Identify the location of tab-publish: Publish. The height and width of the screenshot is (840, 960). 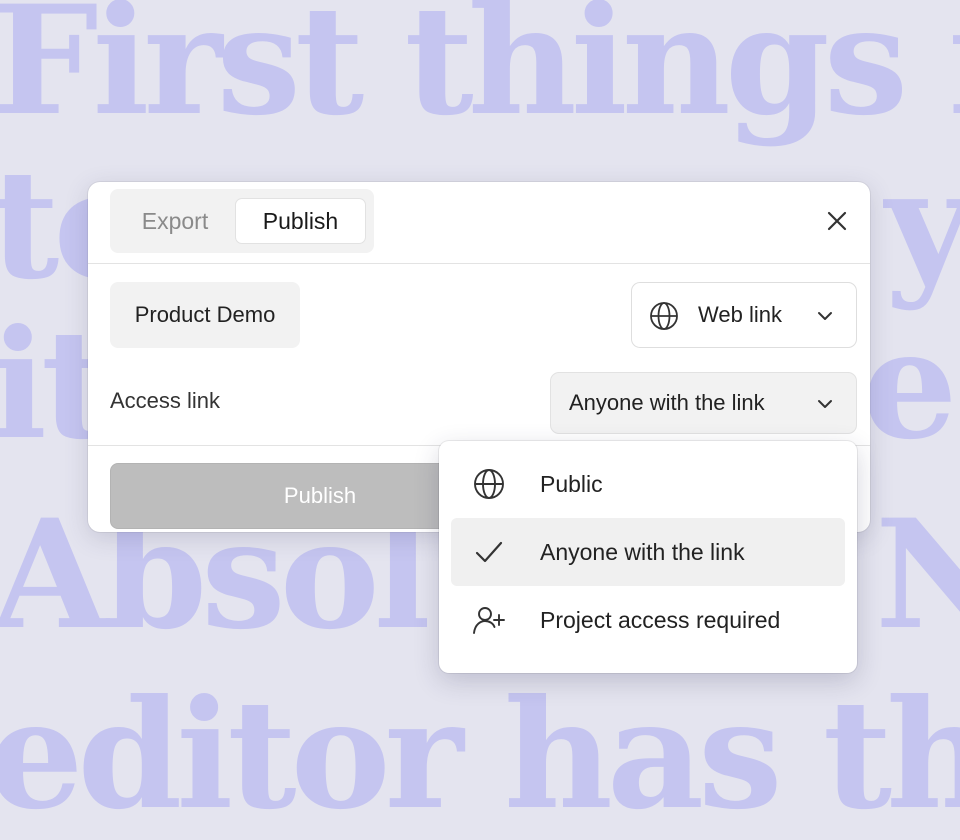
(300, 221).